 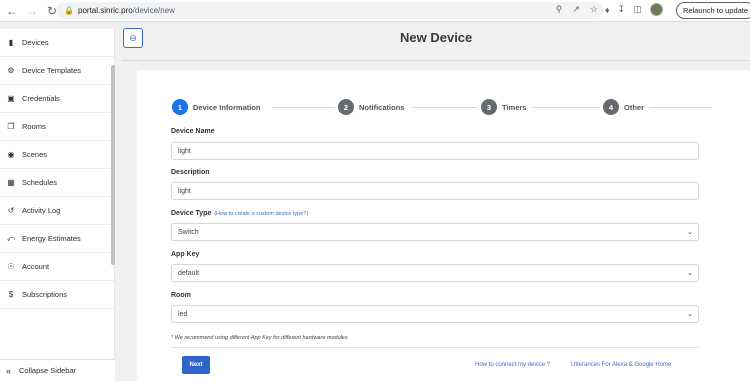 What do you see at coordinates (113, 165) in the screenshot?
I see `sidebar-scrollbar` at bounding box center [113, 165].